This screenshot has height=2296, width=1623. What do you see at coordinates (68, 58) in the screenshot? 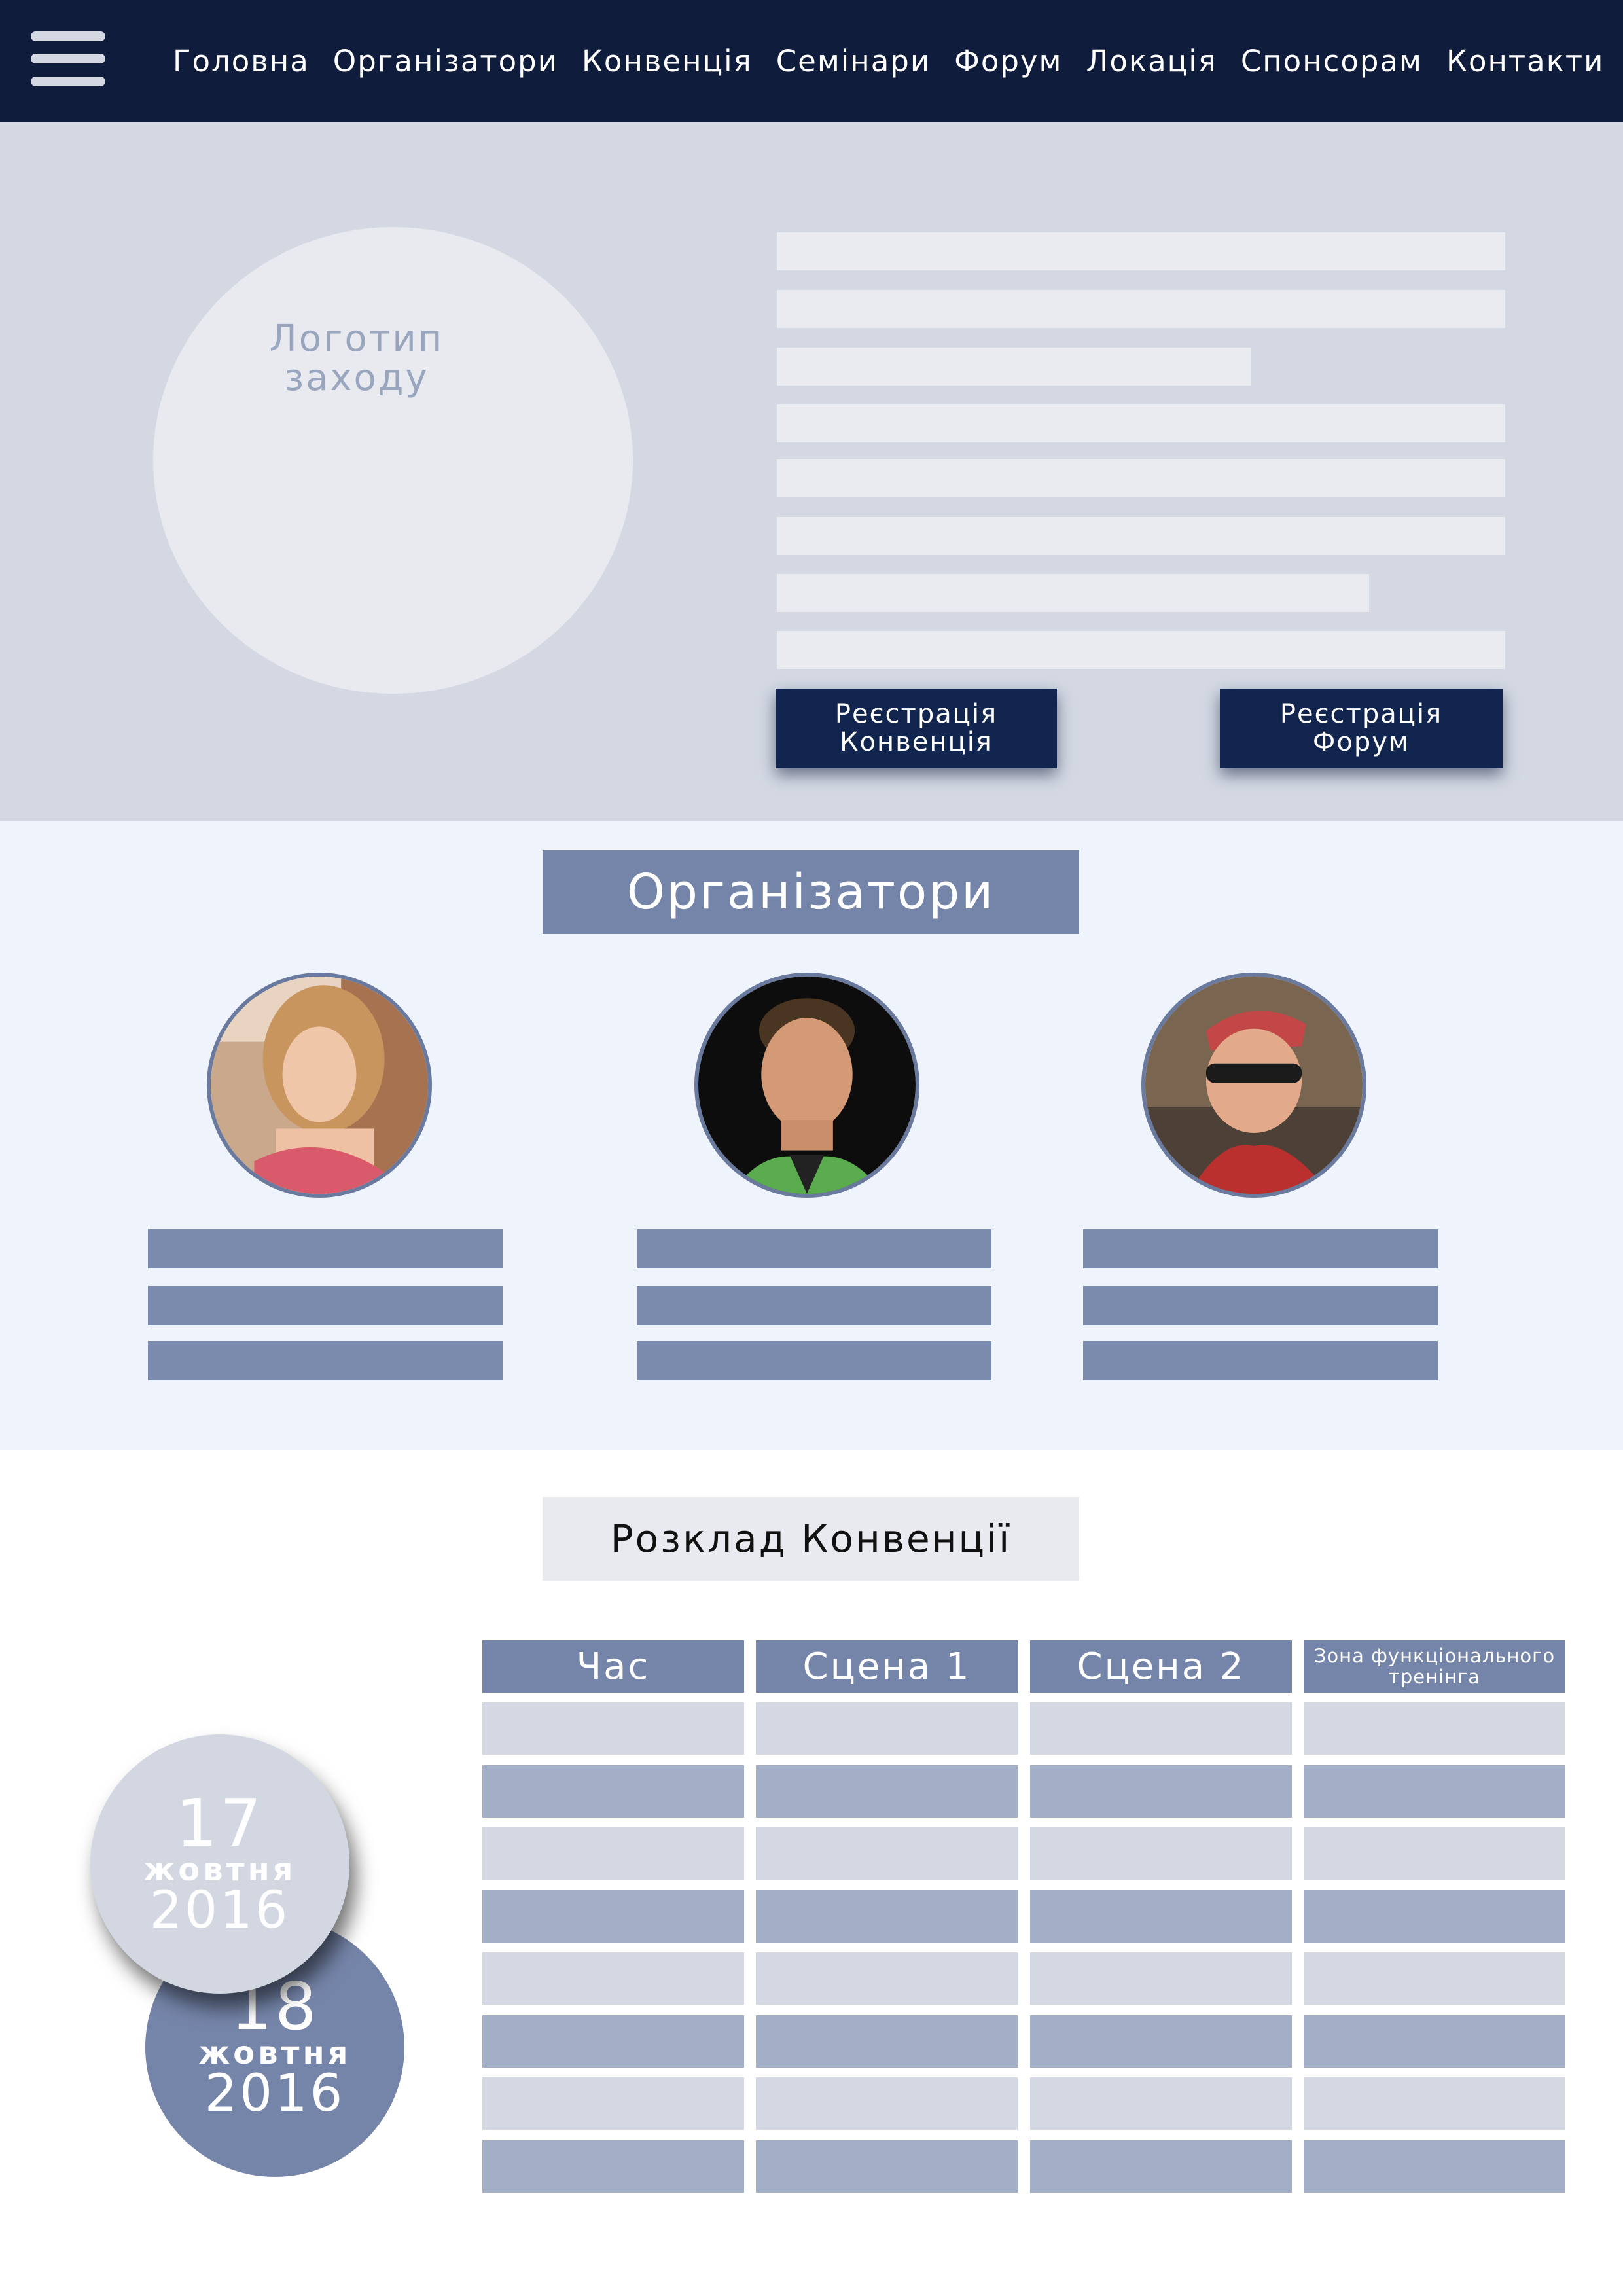
I see `hamburger-menu-icon` at bounding box center [68, 58].